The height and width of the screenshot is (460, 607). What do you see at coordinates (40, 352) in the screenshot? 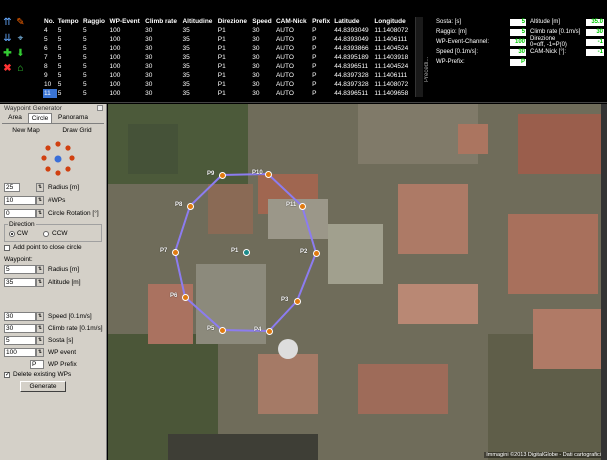
I see `wp-event-spin-button: ⇅` at bounding box center [40, 352].